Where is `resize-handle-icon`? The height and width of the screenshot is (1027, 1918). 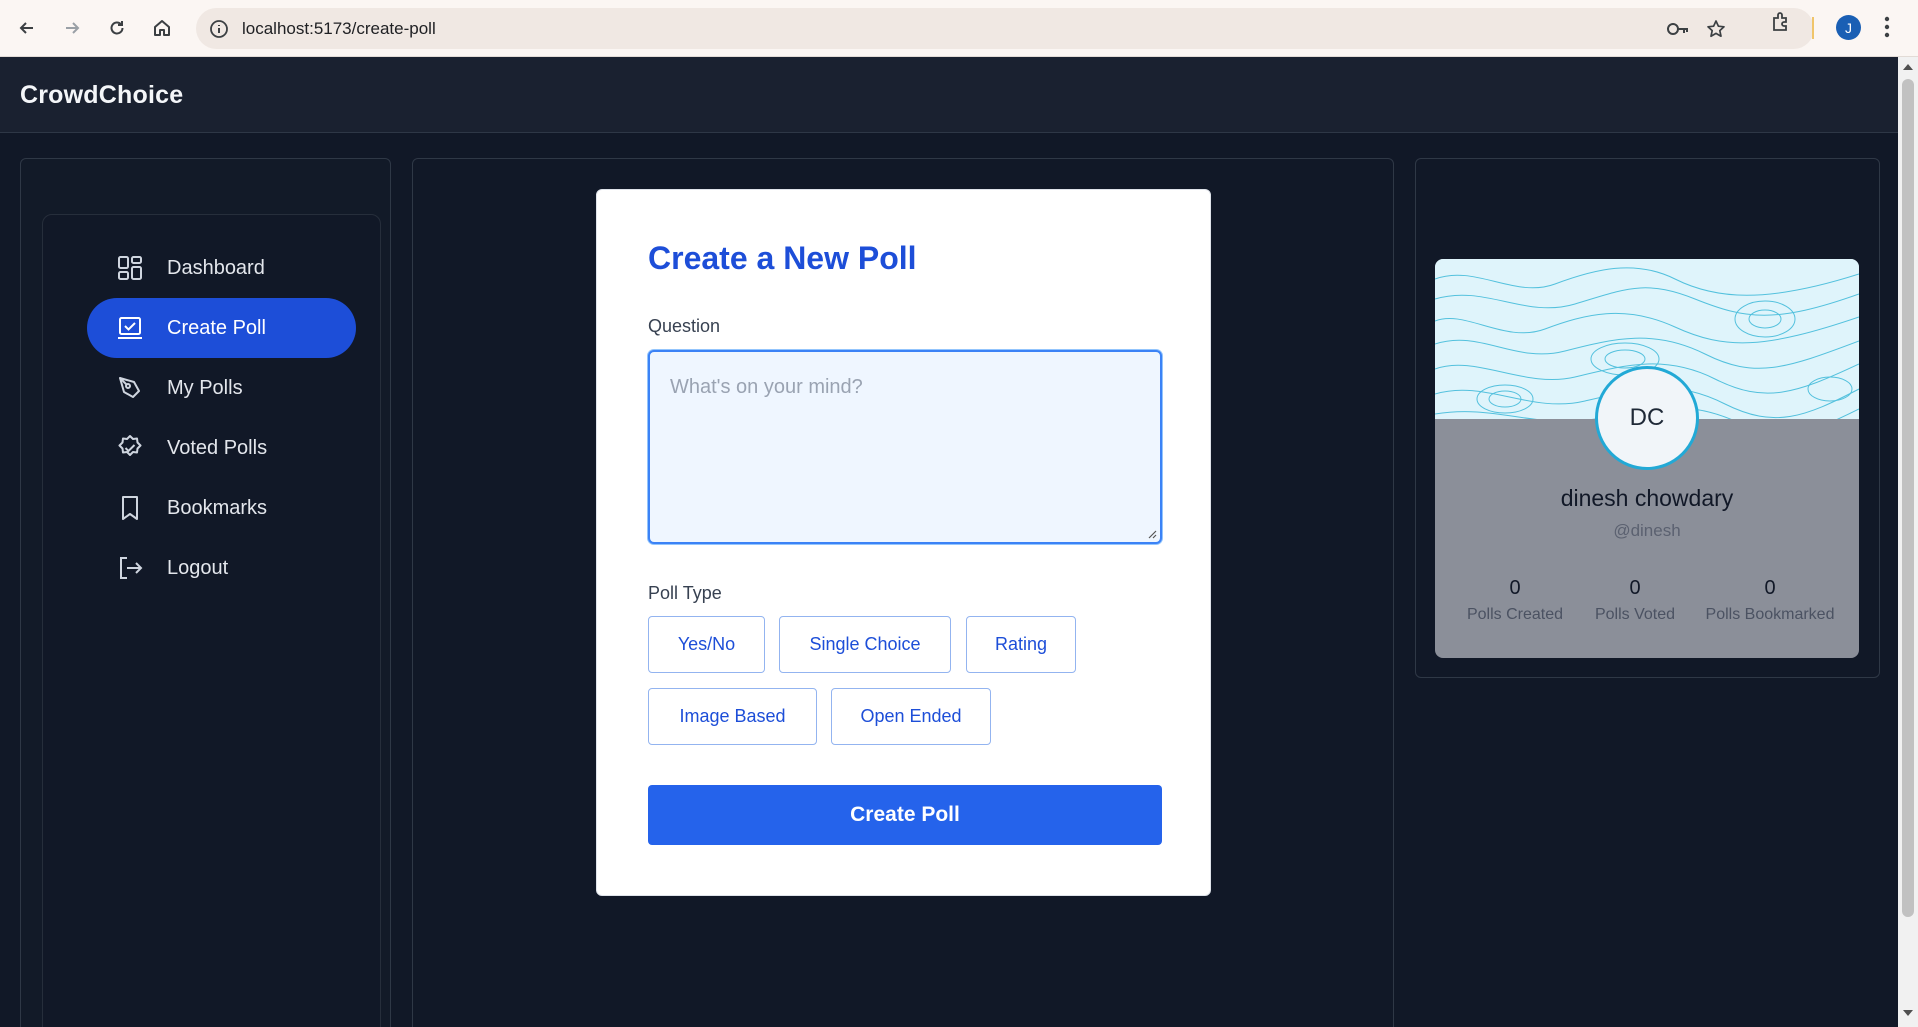
resize-handle-icon is located at coordinates (1152, 534).